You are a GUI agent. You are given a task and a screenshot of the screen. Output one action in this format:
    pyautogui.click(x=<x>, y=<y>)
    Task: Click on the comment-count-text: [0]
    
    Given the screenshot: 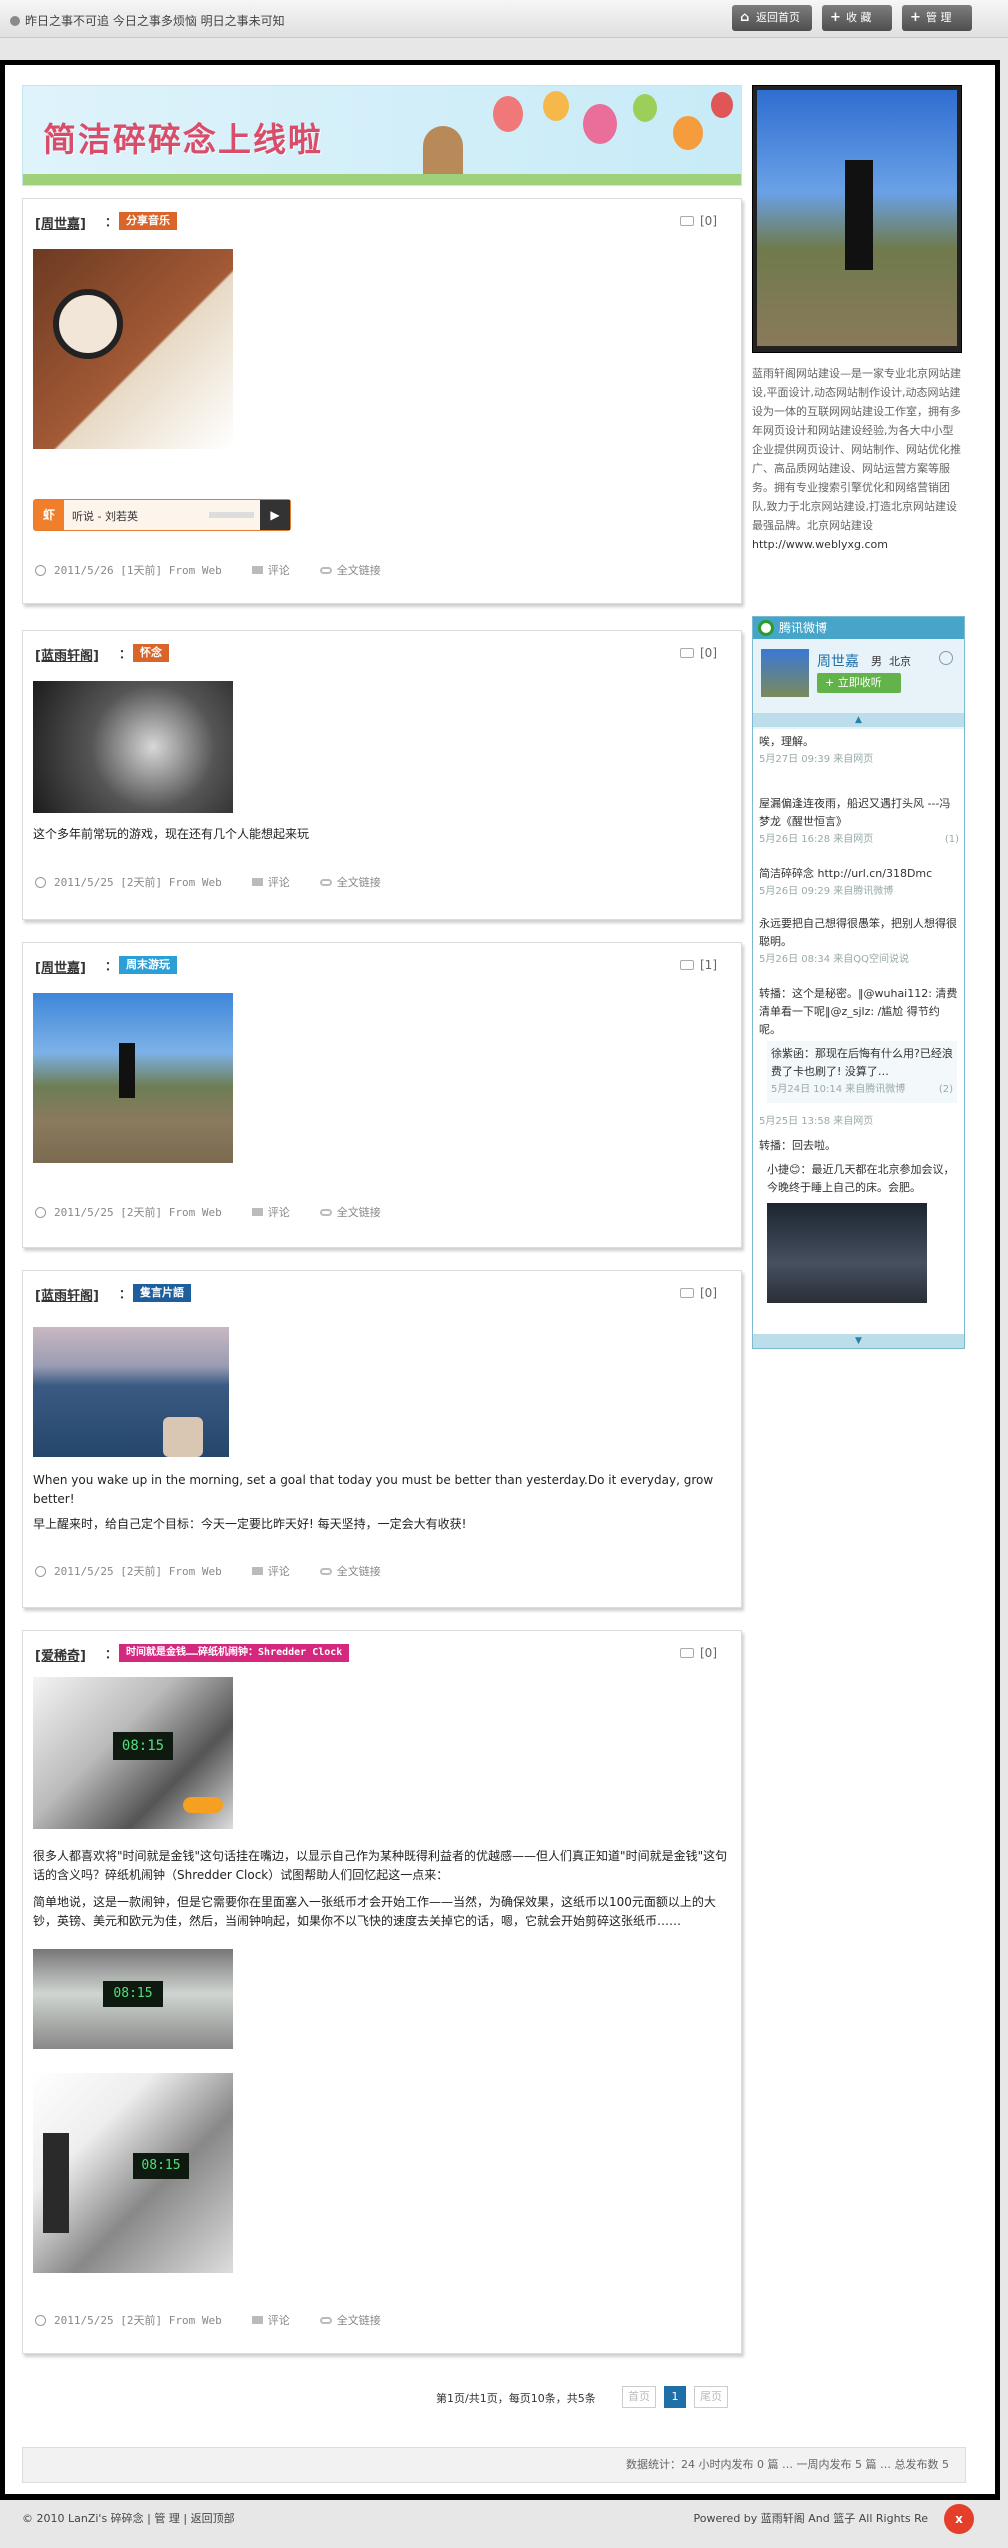 What is the action you would take?
    pyautogui.click(x=708, y=221)
    